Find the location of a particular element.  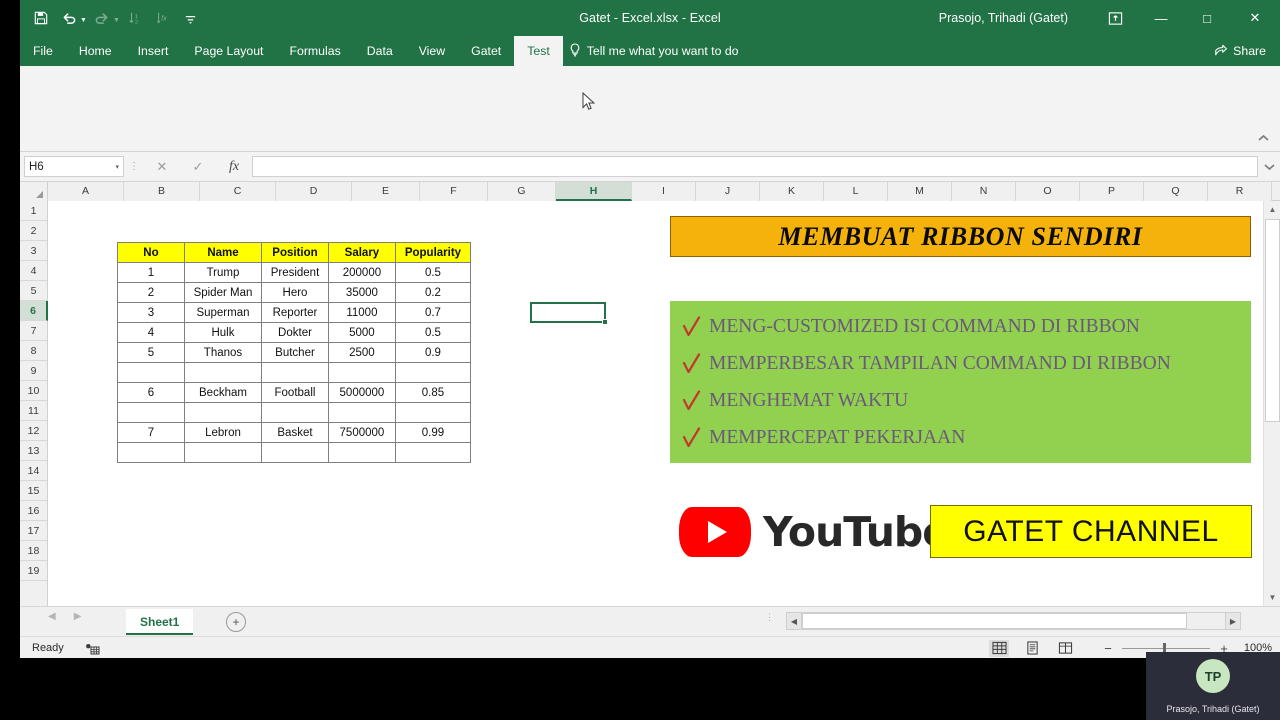

record-macro-icon is located at coordinates (92, 648).